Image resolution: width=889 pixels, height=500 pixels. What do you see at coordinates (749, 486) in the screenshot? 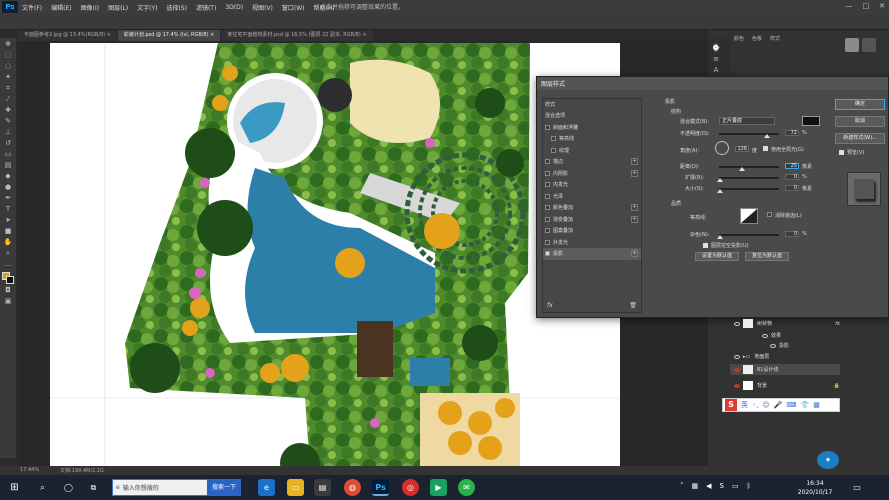
I see `bluetooth-icon: ᛒ` at bounding box center [749, 486].